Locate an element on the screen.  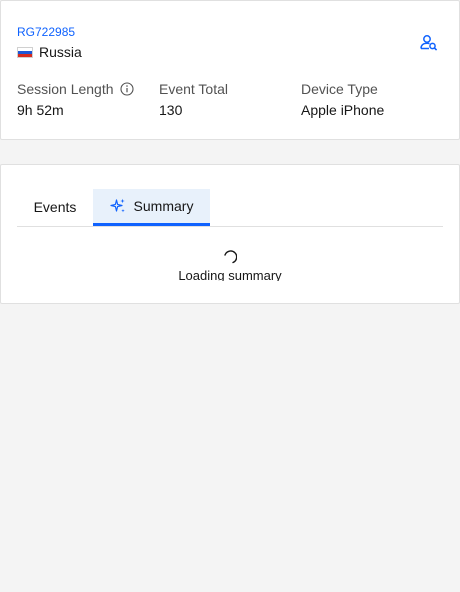
user-search-button is located at coordinates (429, 43).